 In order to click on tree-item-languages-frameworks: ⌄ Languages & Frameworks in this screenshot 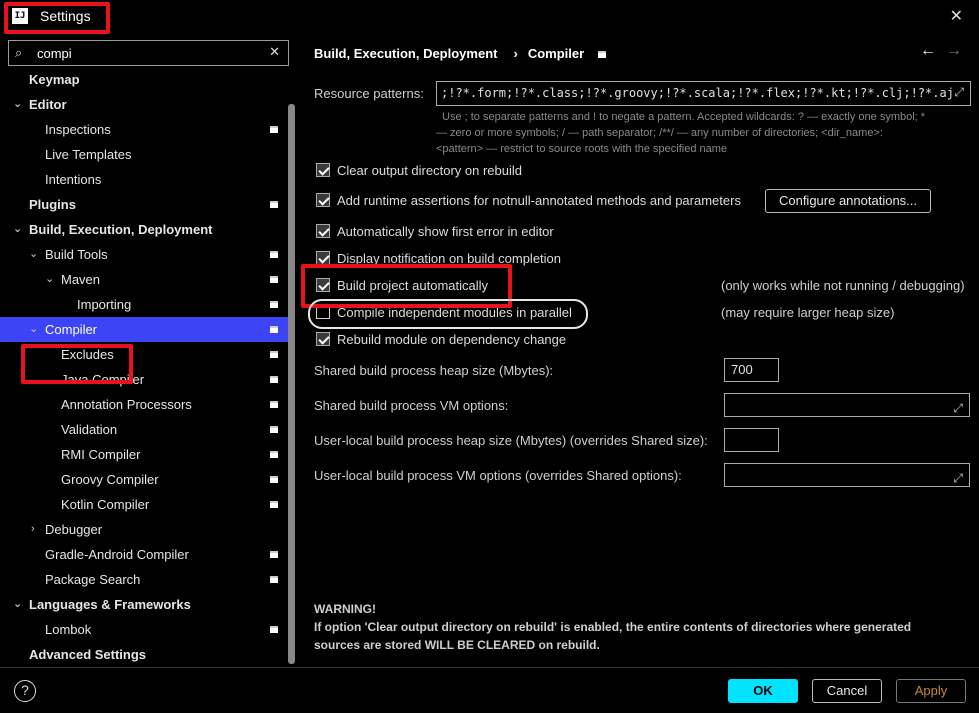, I will do `click(144, 604)`.